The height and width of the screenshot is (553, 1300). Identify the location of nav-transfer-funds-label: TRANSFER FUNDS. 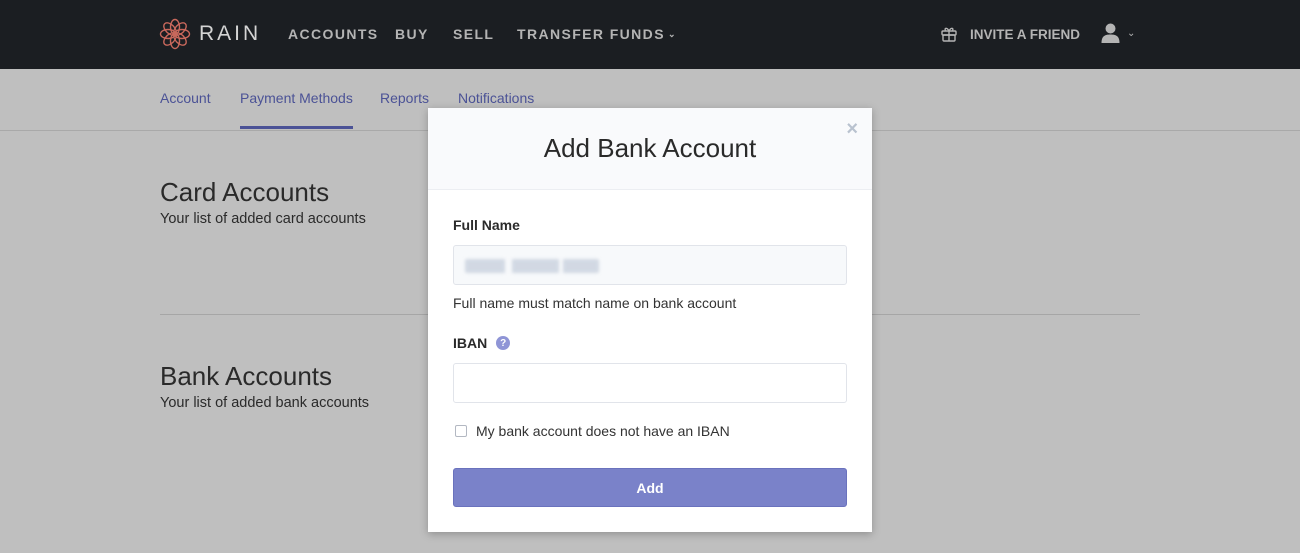
(591, 34).